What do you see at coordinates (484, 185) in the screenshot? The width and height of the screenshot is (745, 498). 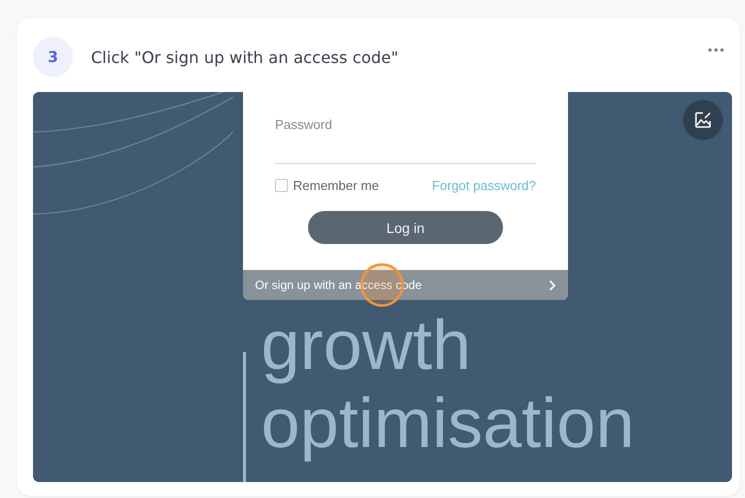 I see `forgot-password-link: Forgot password?` at bounding box center [484, 185].